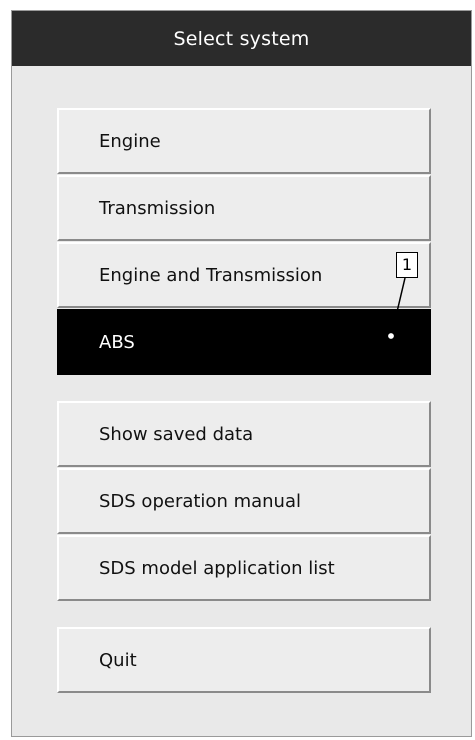  I want to click on quit-button: Quit, so click(244, 660).